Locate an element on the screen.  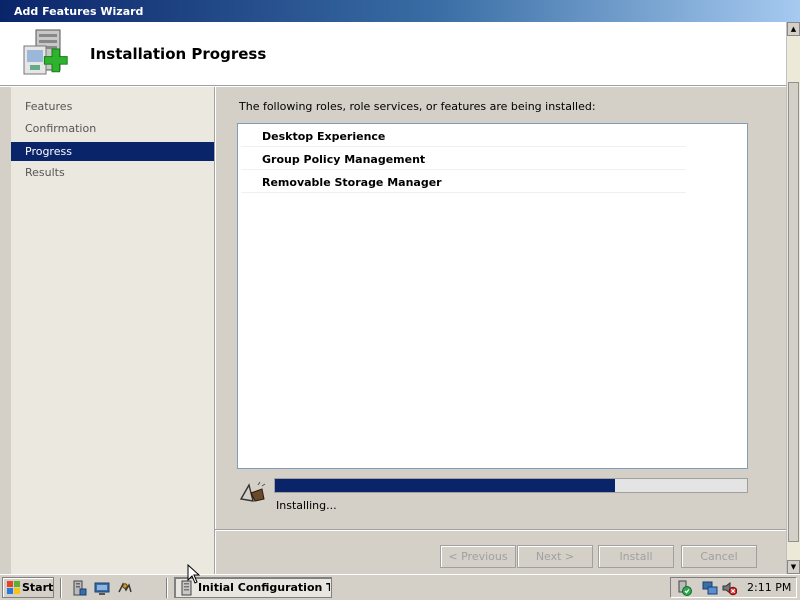
nav-item-confirmation: Confirmation is located at coordinates (112, 128).